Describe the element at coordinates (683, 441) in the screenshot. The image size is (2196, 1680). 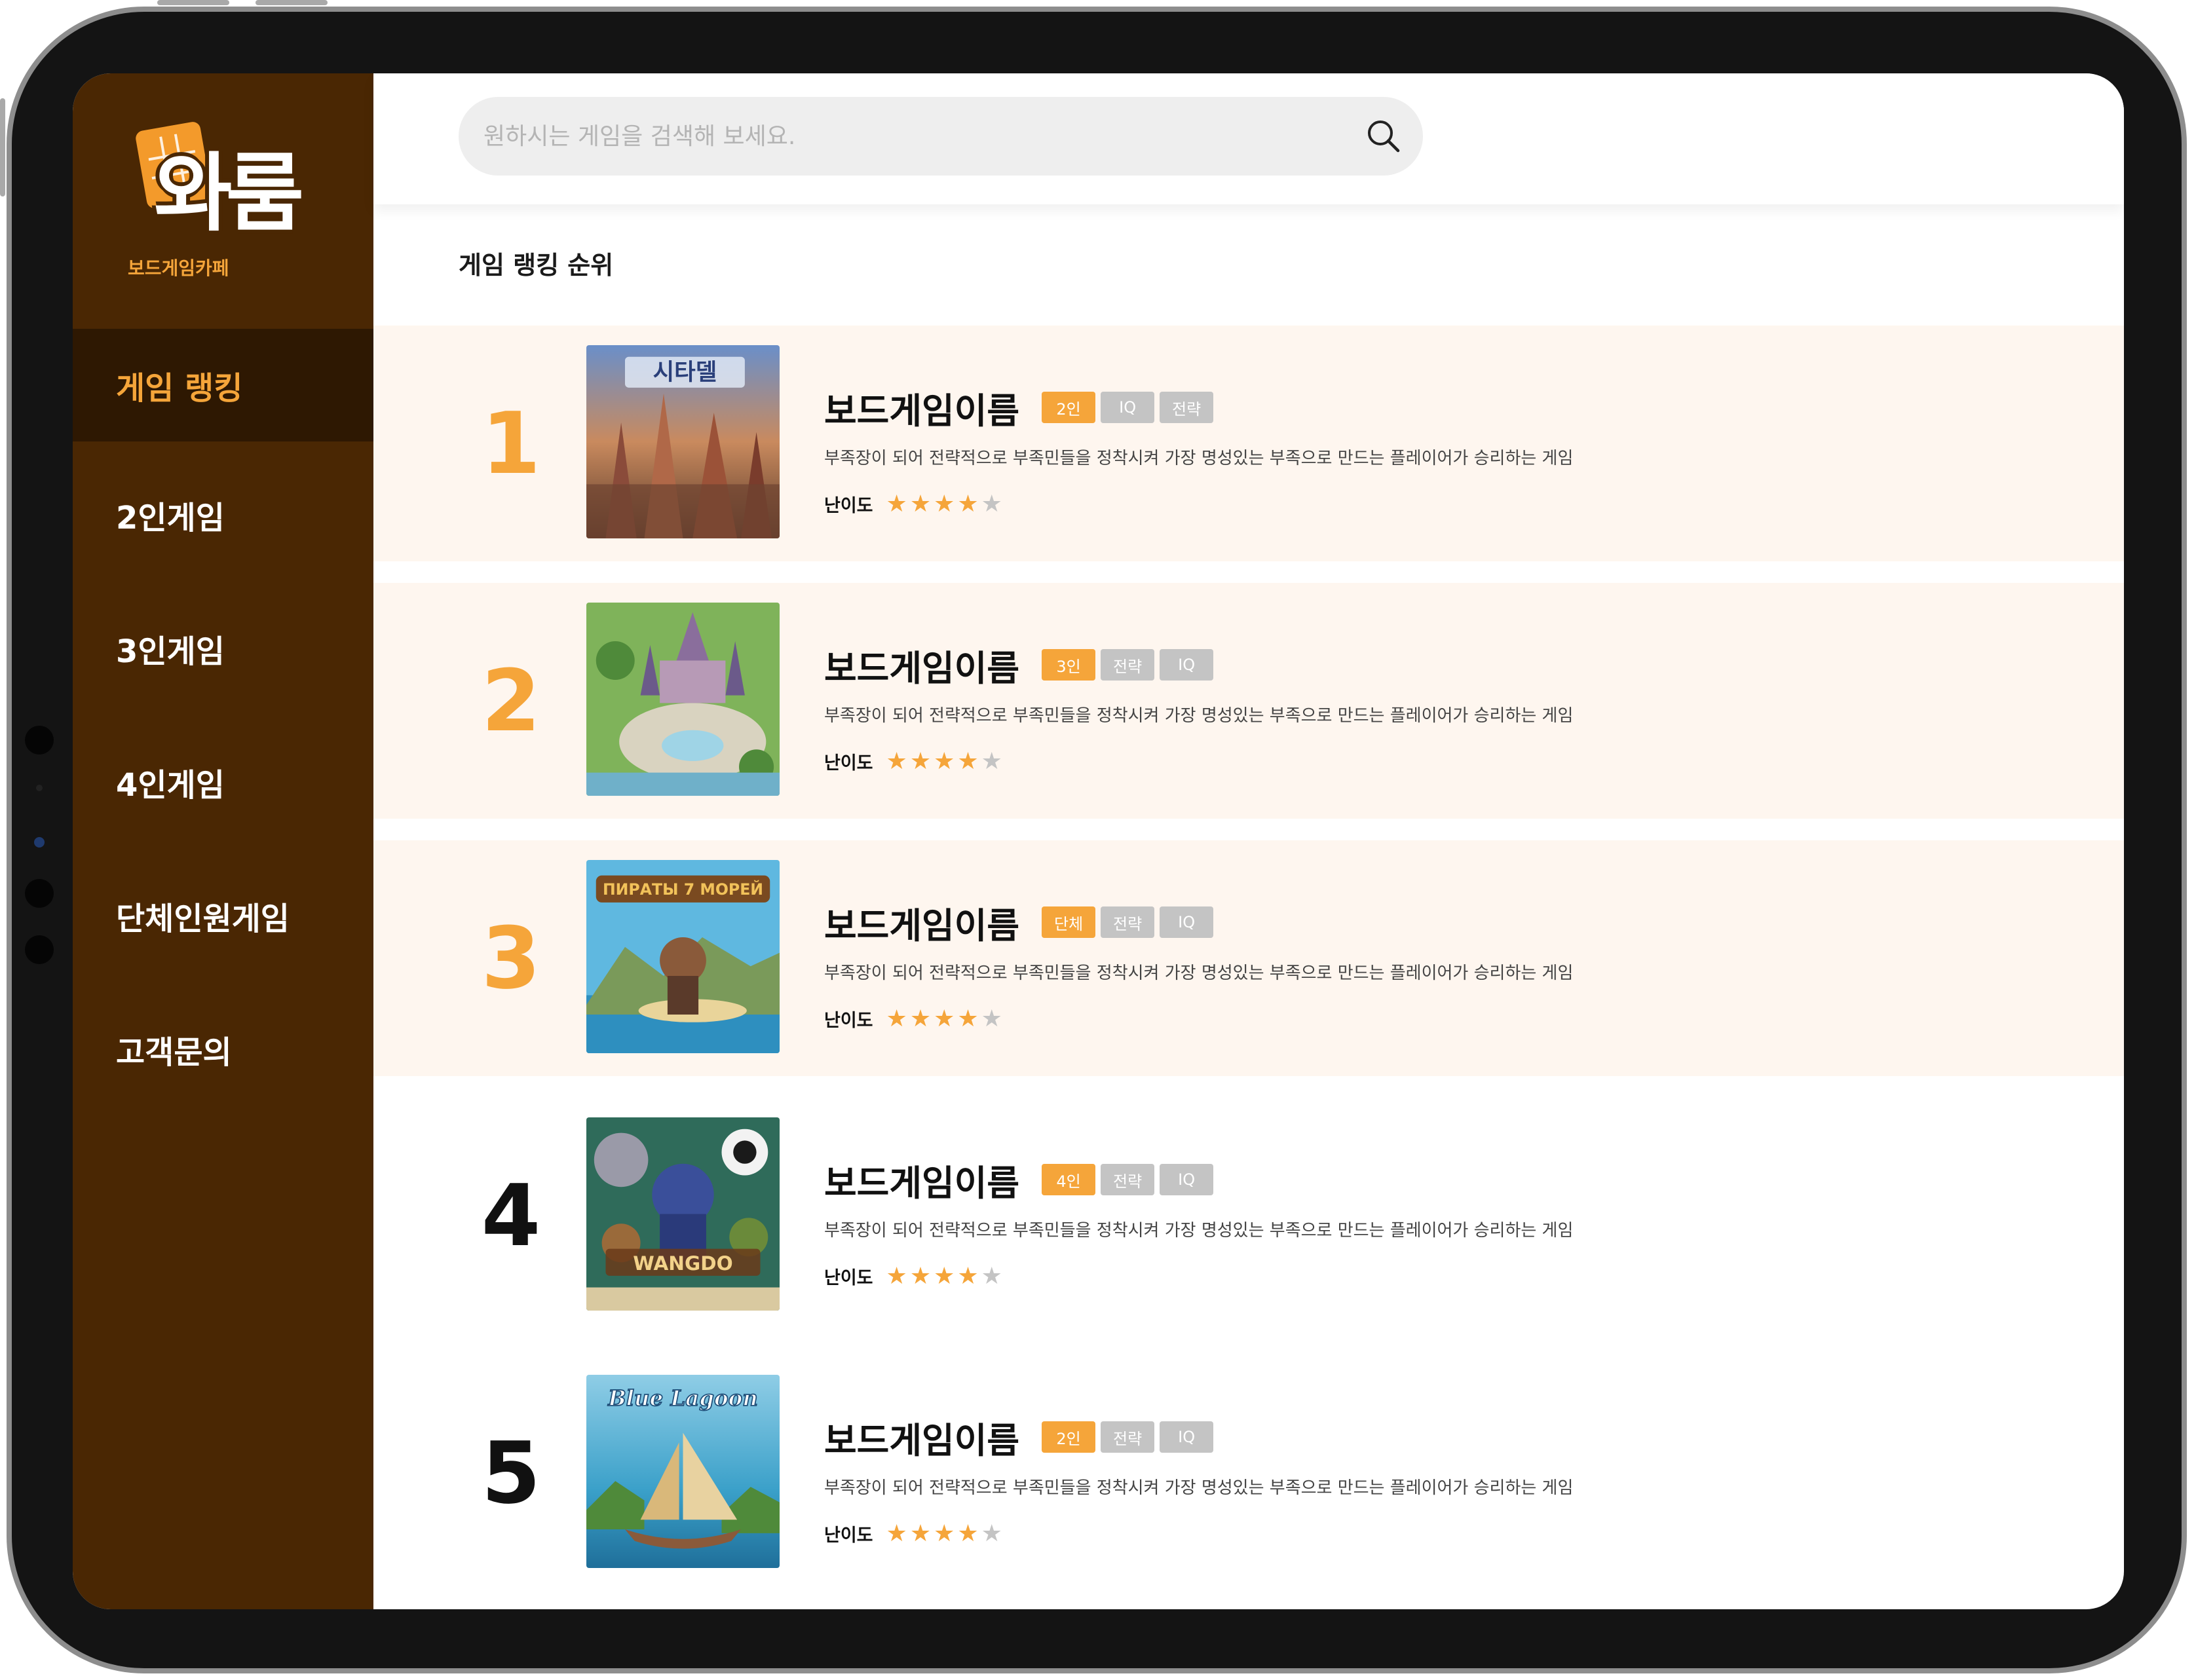
I see `game-cover-image: 시타델` at that location.